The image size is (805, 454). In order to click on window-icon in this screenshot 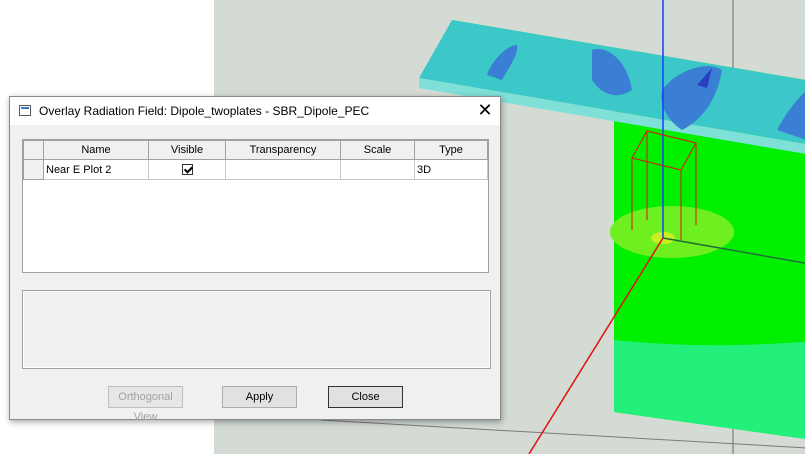, I will do `click(25, 110)`.